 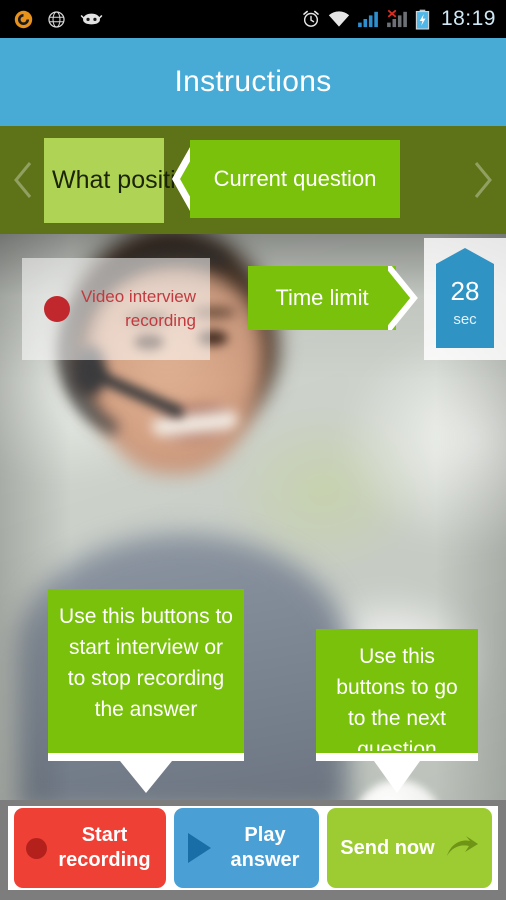 I want to click on forward-arrow-icon, so click(x=462, y=846).